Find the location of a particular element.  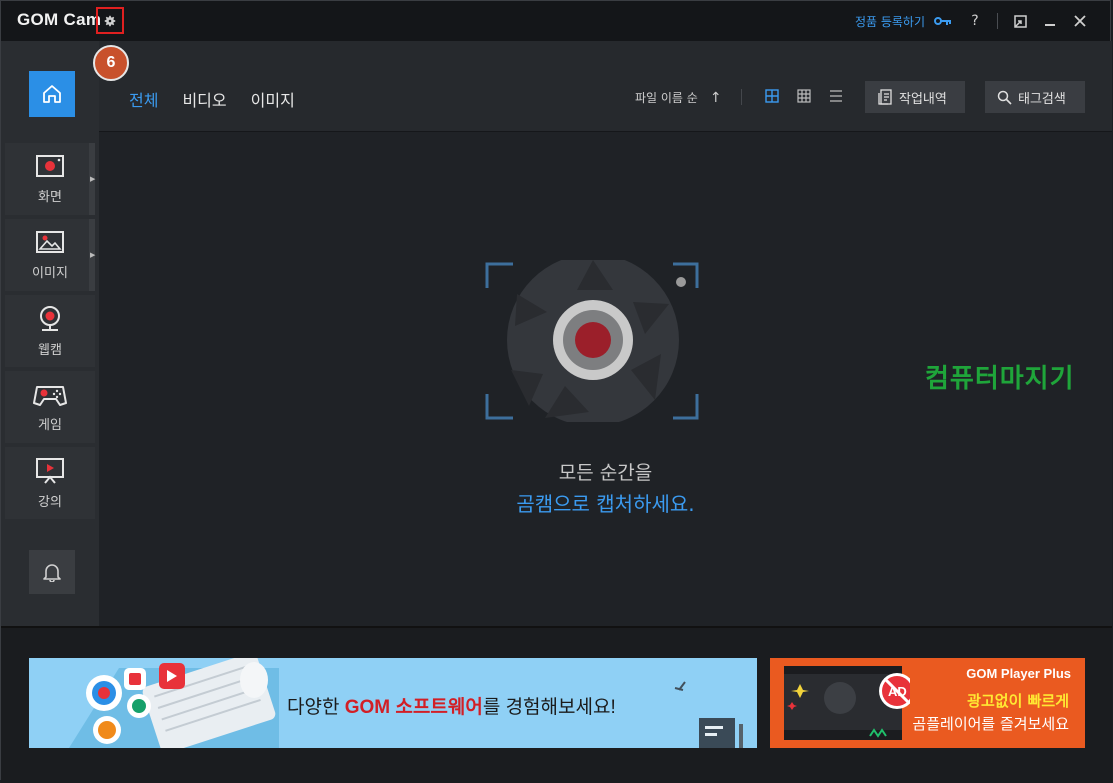

title-bar: GOM Cam 정품 등록하기 ? is located at coordinates (555, 21).